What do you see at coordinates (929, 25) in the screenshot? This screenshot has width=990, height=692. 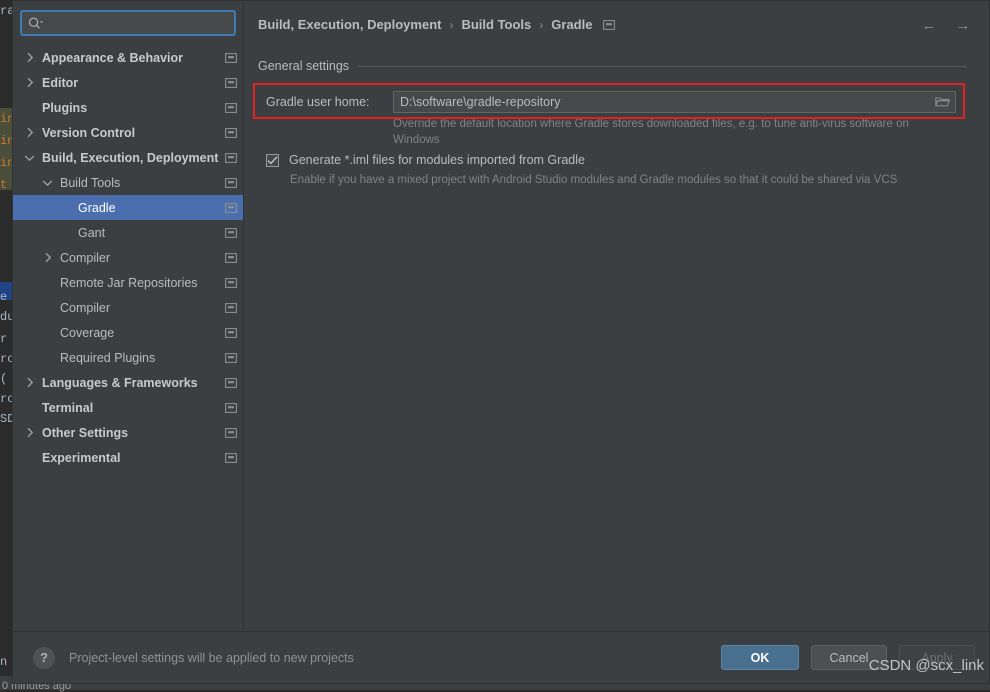 I see `back-arrow-icon: ←` at bounding box center [929, 25].